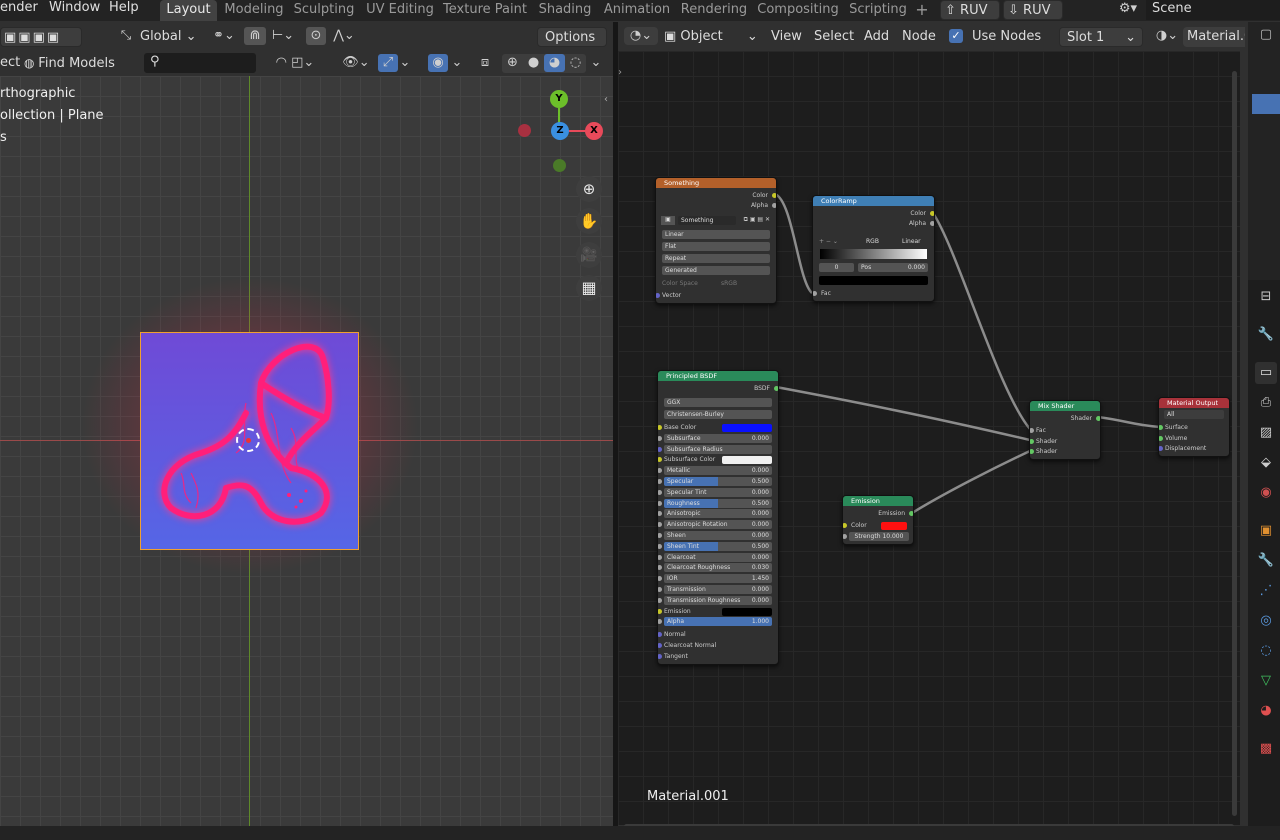  I want to click on image-name-field: Something, so click(707, 220).